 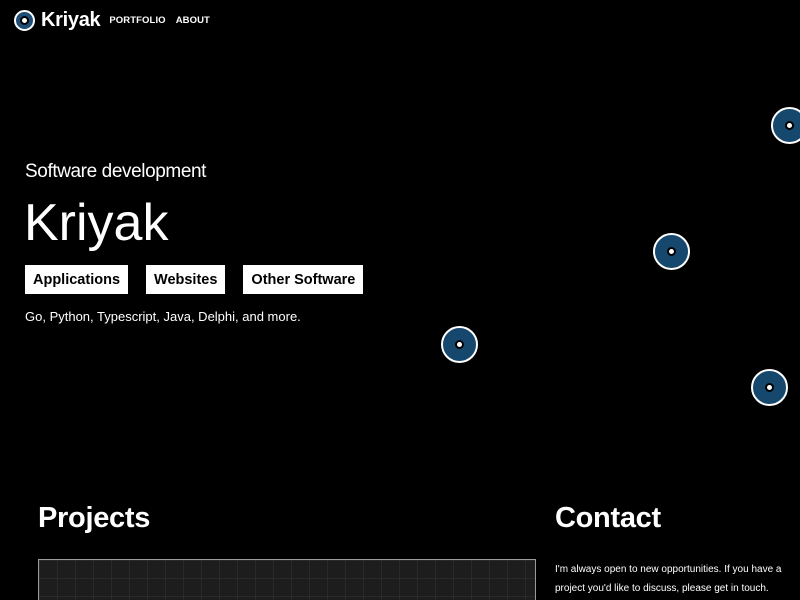 I want to click on applications-button: Applications, so click(x=77, y=279).